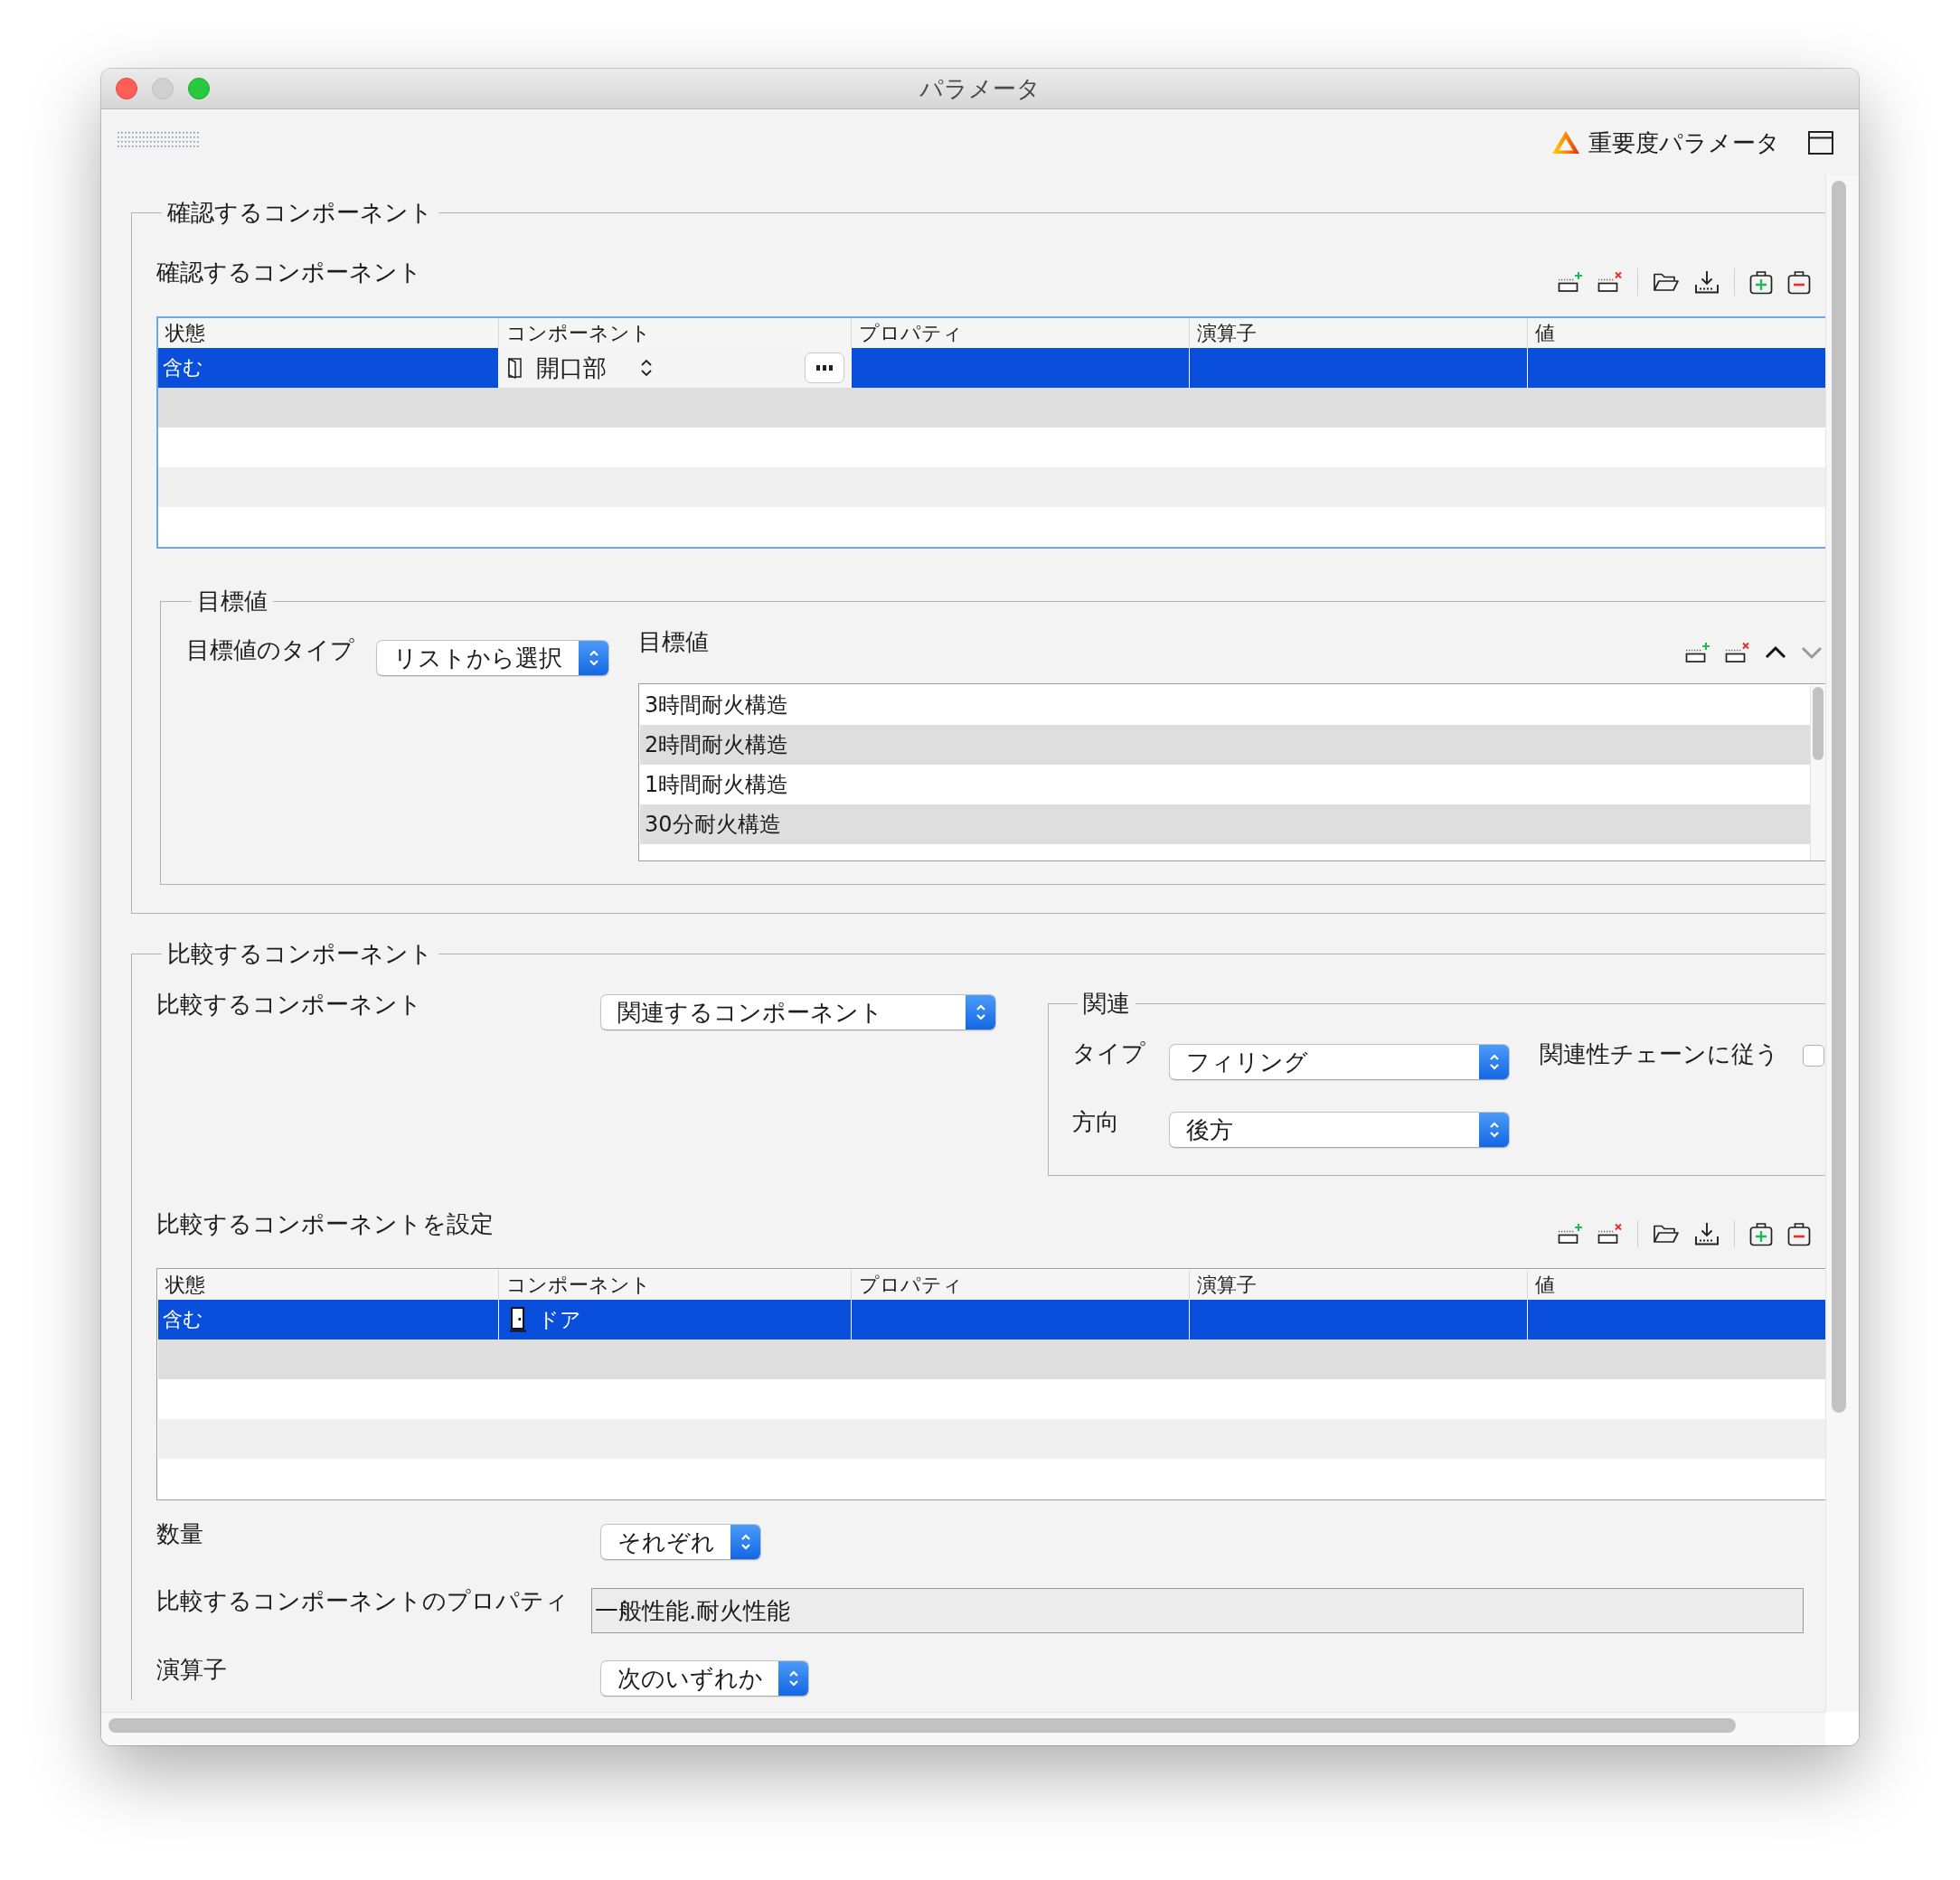  Describe the element at coordinates (646, 368) in the screenshot. I see `up-down-arrows-icon` at that location.